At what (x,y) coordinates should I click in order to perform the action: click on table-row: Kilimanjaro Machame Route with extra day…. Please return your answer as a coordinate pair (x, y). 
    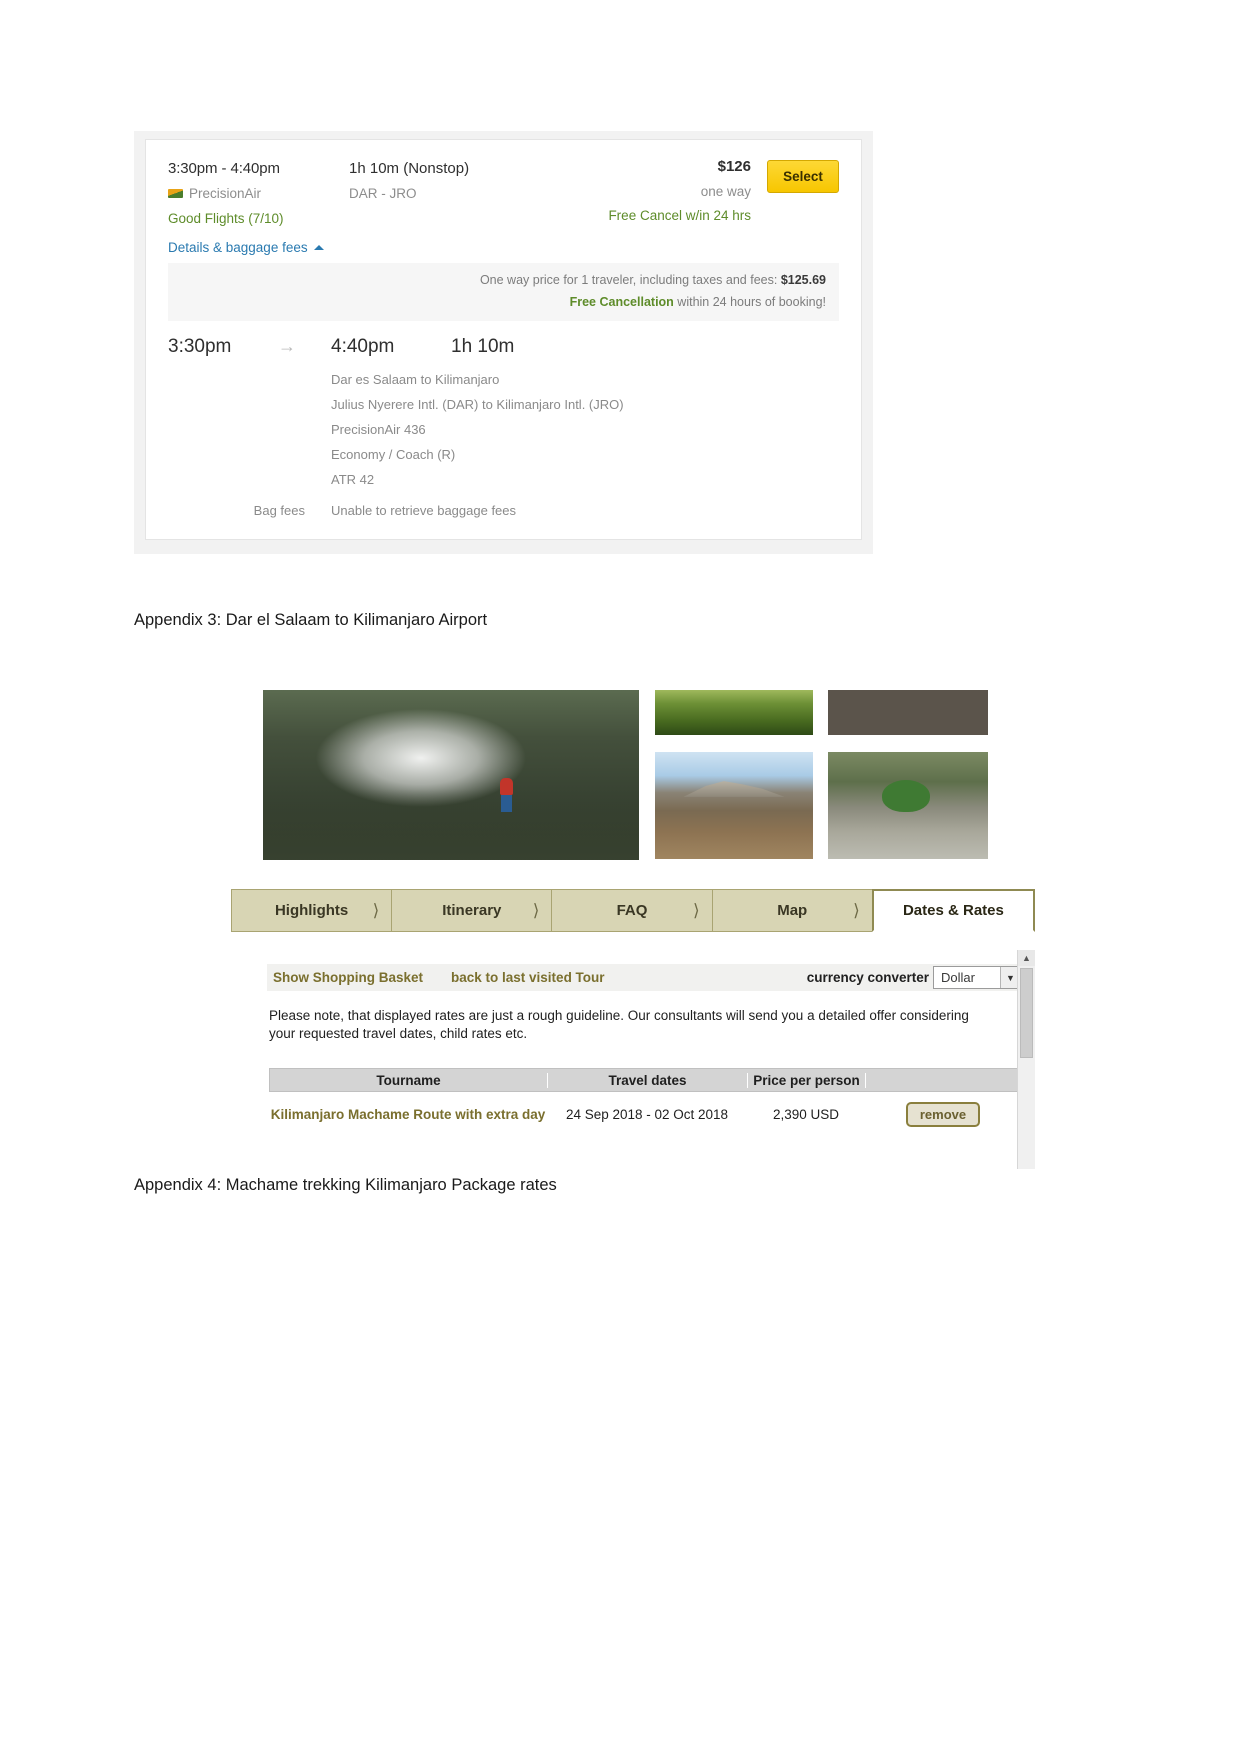
    Looking at the image, I should click on (645, 1114).